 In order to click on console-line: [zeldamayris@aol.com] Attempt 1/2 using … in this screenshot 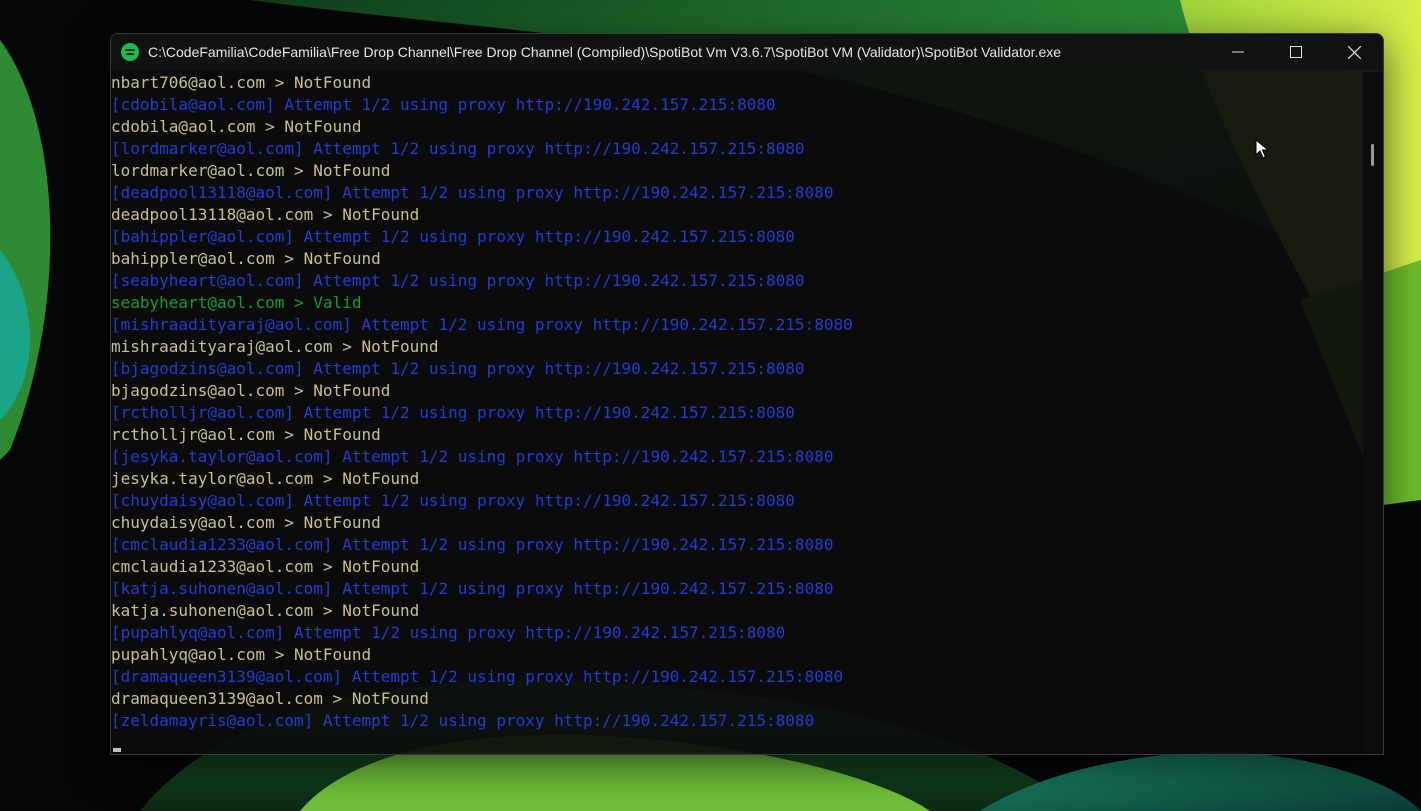, I will do `click(463, 720)`.